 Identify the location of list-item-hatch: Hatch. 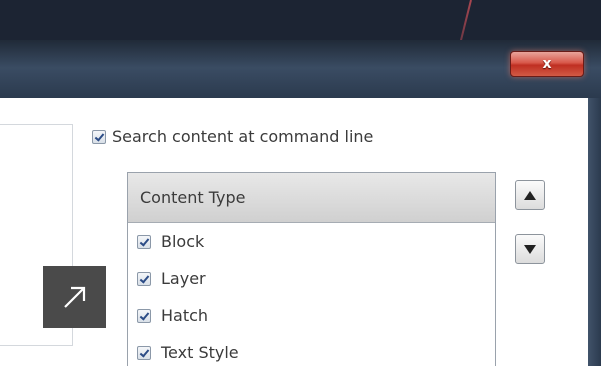
(311, 315).